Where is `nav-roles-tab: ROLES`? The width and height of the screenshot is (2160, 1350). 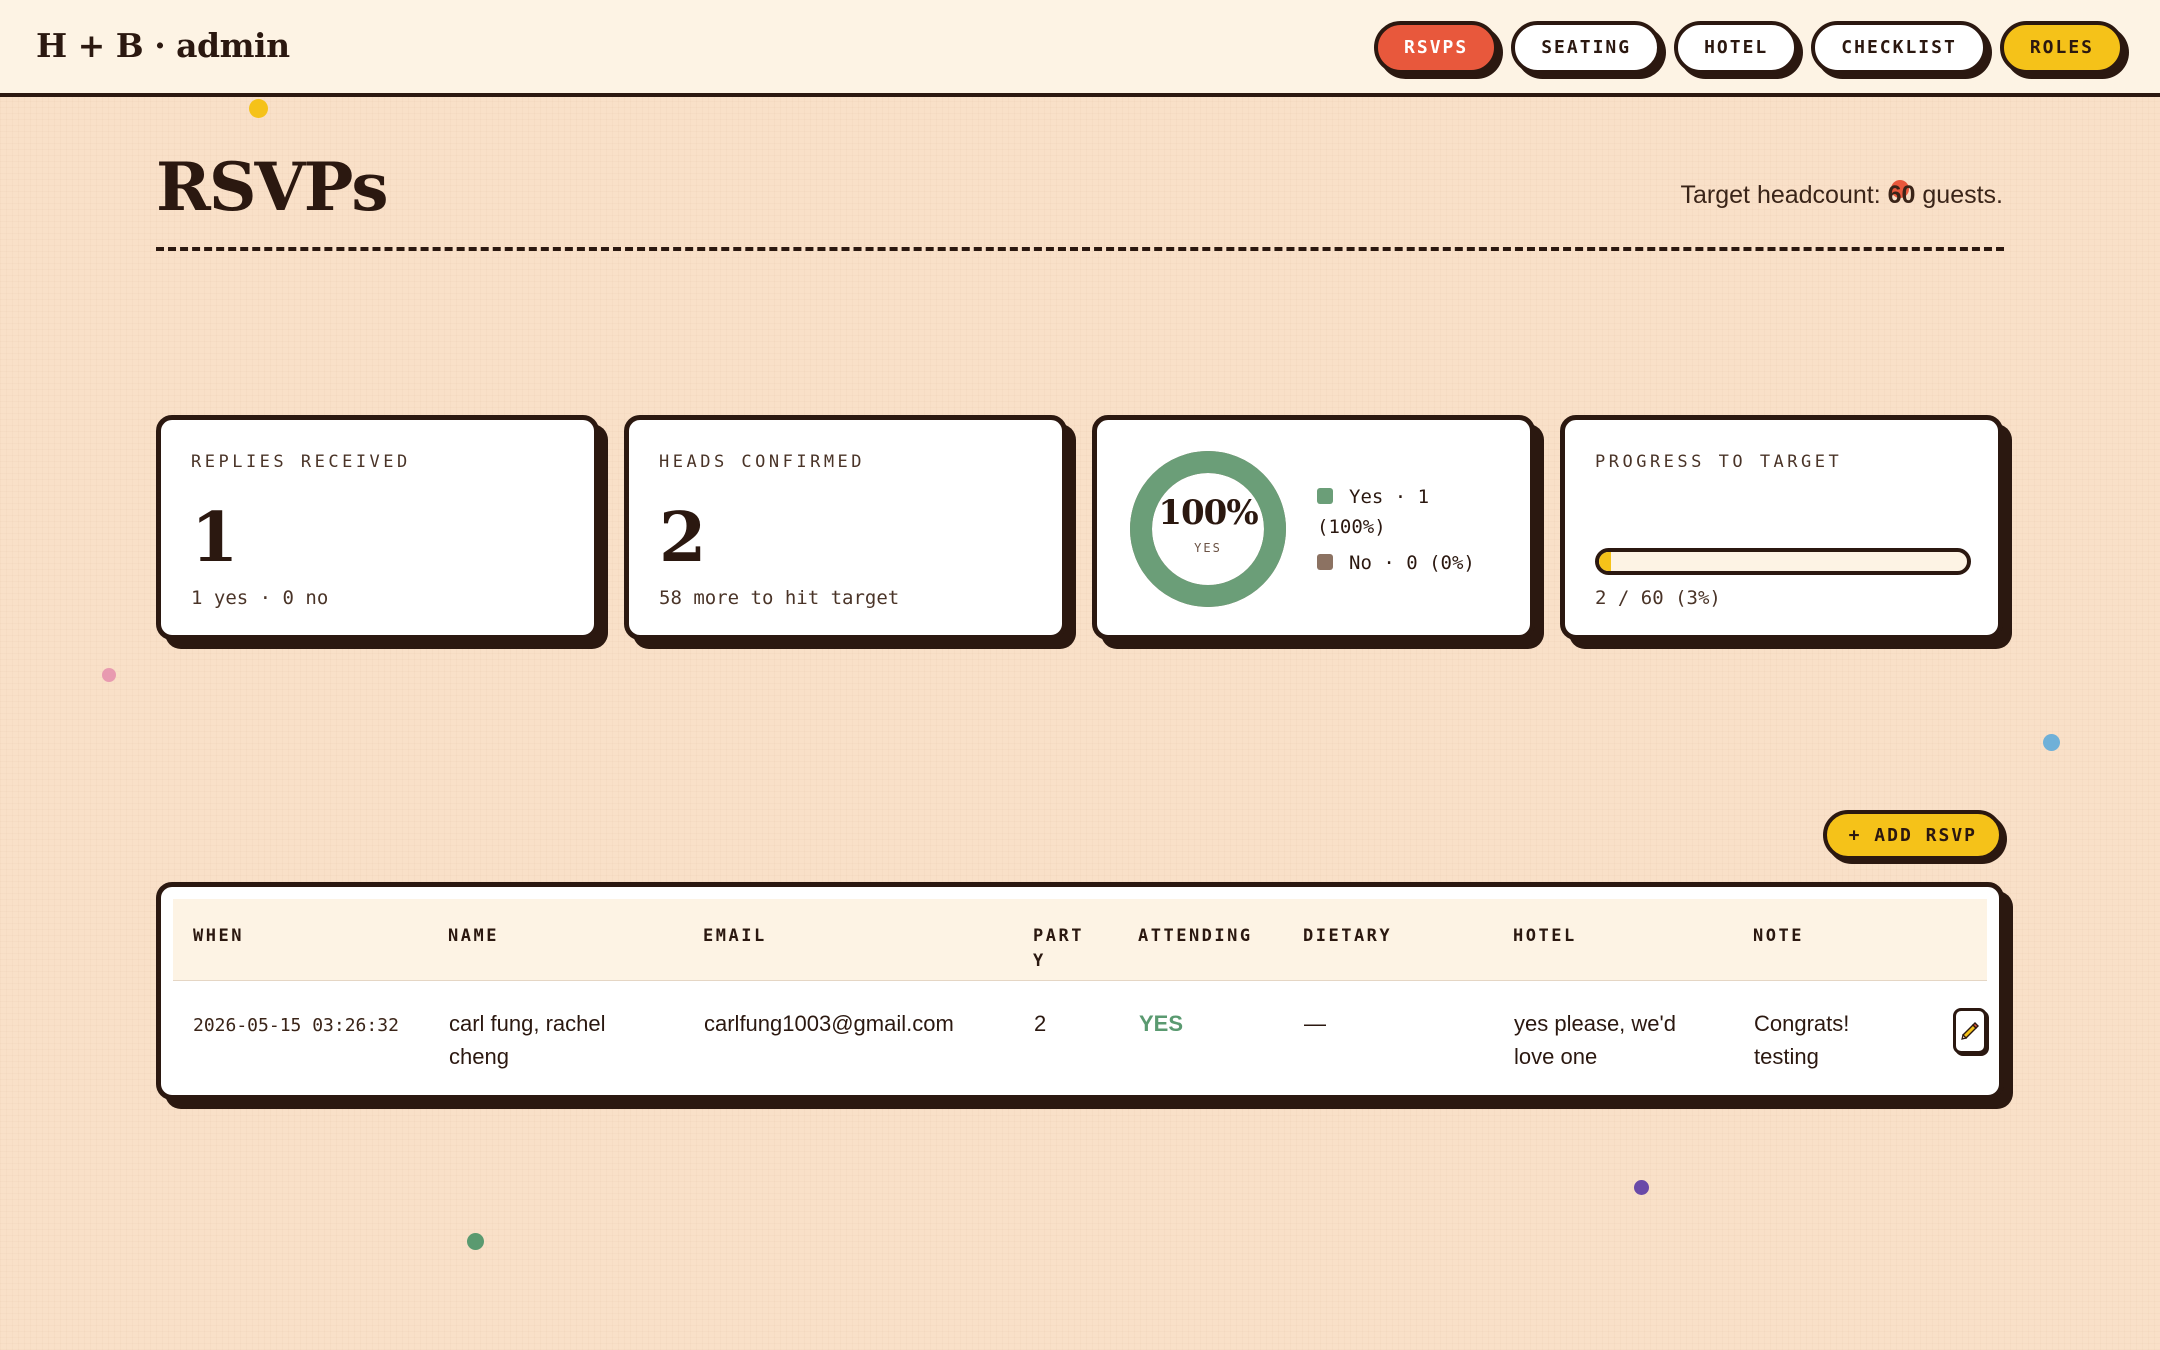 nav-roles-tab: ROLES is located at coordinates (2061, 47).